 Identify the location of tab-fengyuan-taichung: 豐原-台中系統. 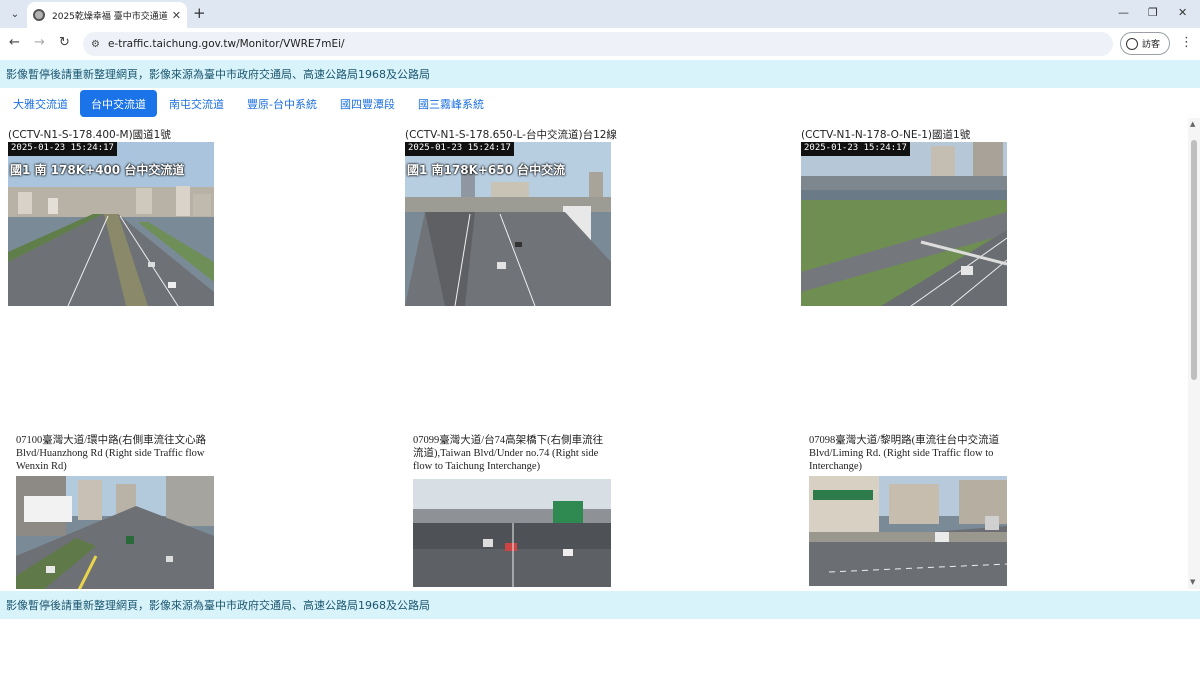
(282, 103).